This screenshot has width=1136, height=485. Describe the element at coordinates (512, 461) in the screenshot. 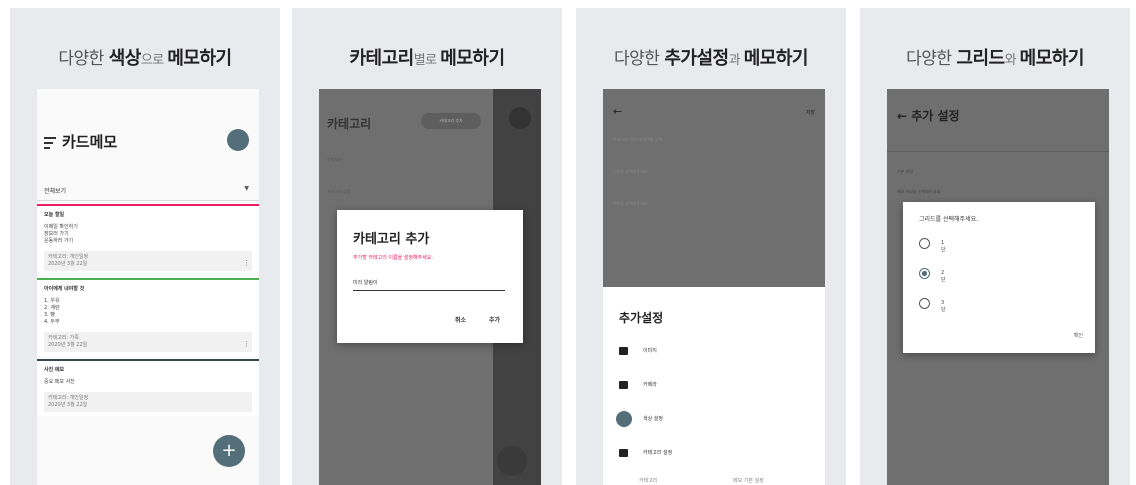

I see `dim-fab` at that location.